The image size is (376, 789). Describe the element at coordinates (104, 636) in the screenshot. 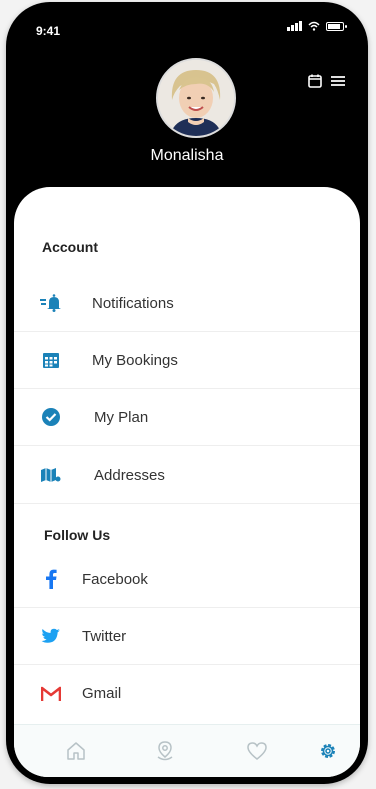

I see `social-item-label: Twitter` at that location.